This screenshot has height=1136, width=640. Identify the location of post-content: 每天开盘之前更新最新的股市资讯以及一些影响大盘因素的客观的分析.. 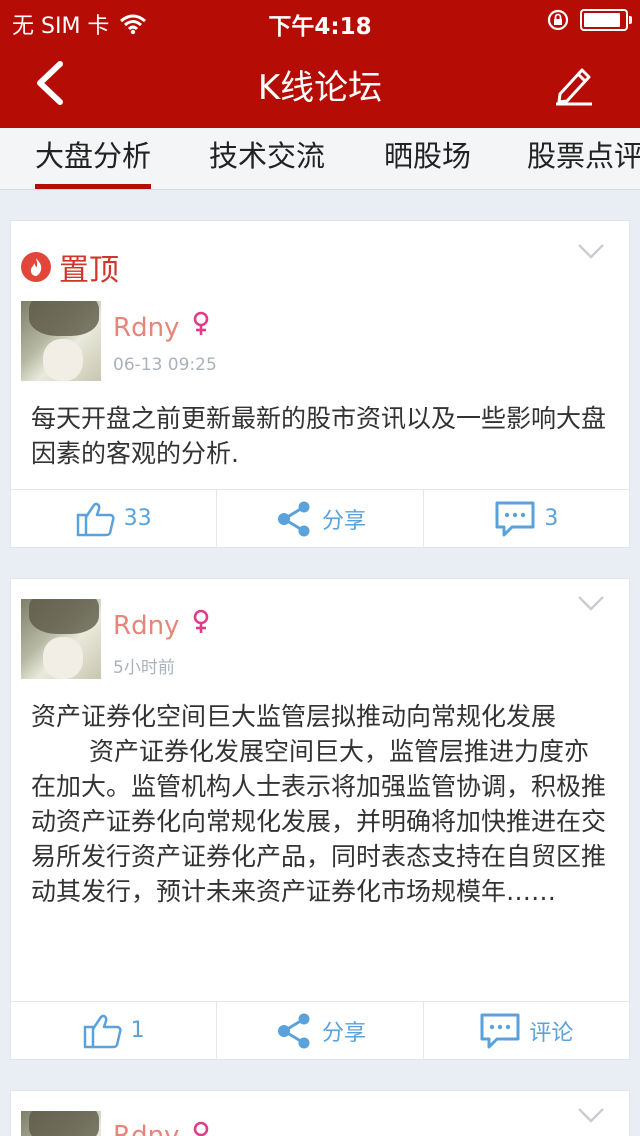
(320, 436).